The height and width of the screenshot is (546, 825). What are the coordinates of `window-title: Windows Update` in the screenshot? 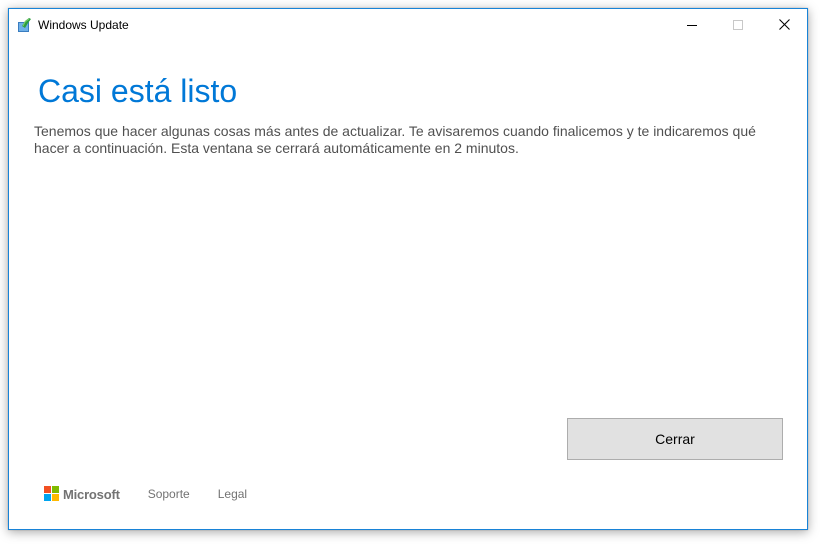 It's located at (83, 25).